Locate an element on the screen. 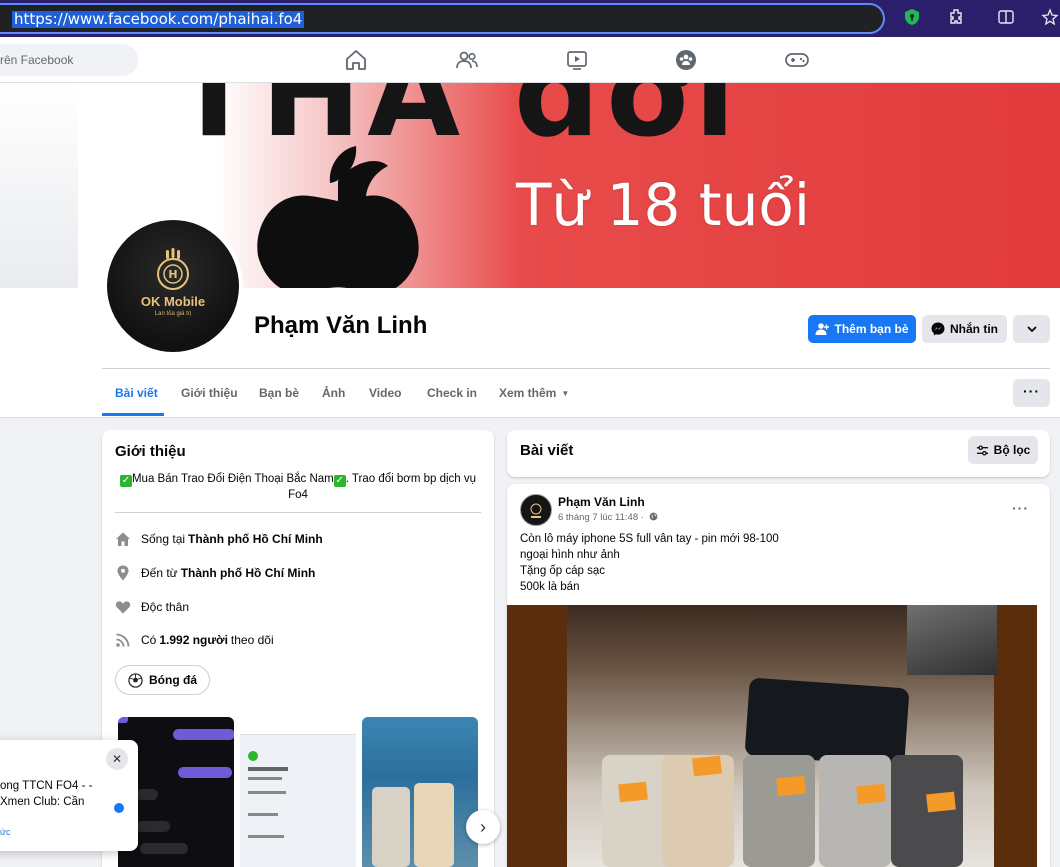 The width and height of the screenshot is (1060, 867). intro-divider is located at coordinates (298, 512).